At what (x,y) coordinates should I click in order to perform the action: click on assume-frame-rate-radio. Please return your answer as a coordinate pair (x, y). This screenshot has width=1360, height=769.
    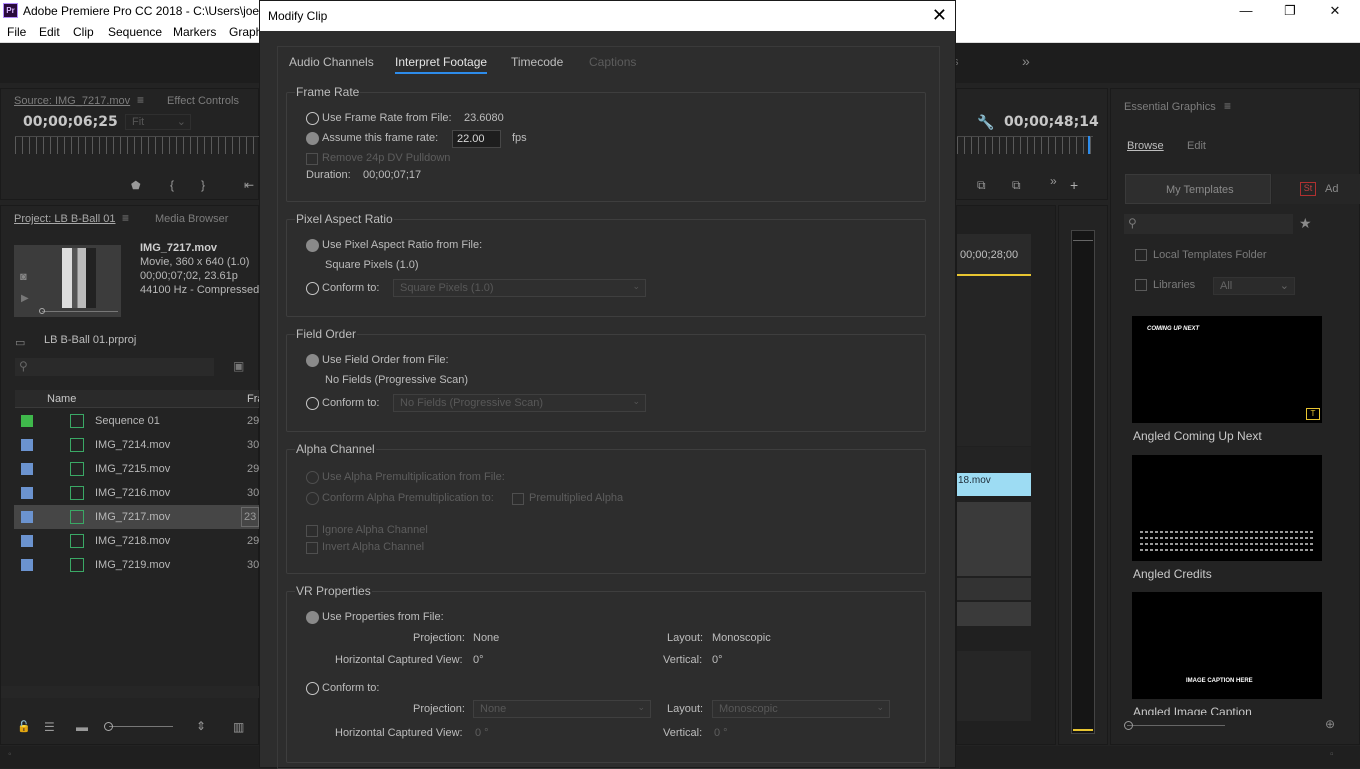
    Looking at the image, I should click on (312, 138).